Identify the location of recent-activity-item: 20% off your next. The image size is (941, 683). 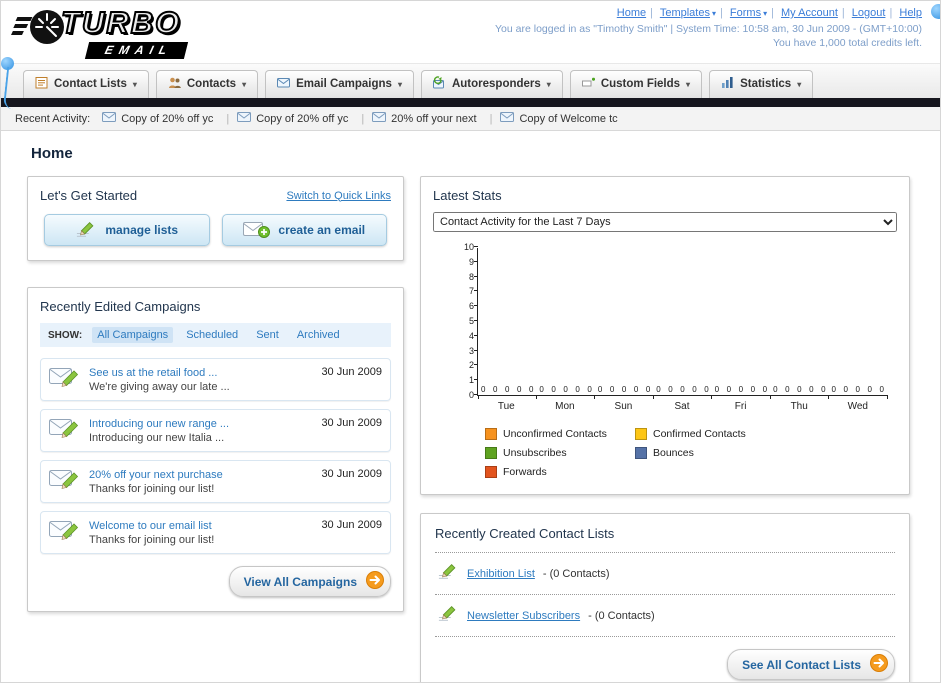
(432, 118).